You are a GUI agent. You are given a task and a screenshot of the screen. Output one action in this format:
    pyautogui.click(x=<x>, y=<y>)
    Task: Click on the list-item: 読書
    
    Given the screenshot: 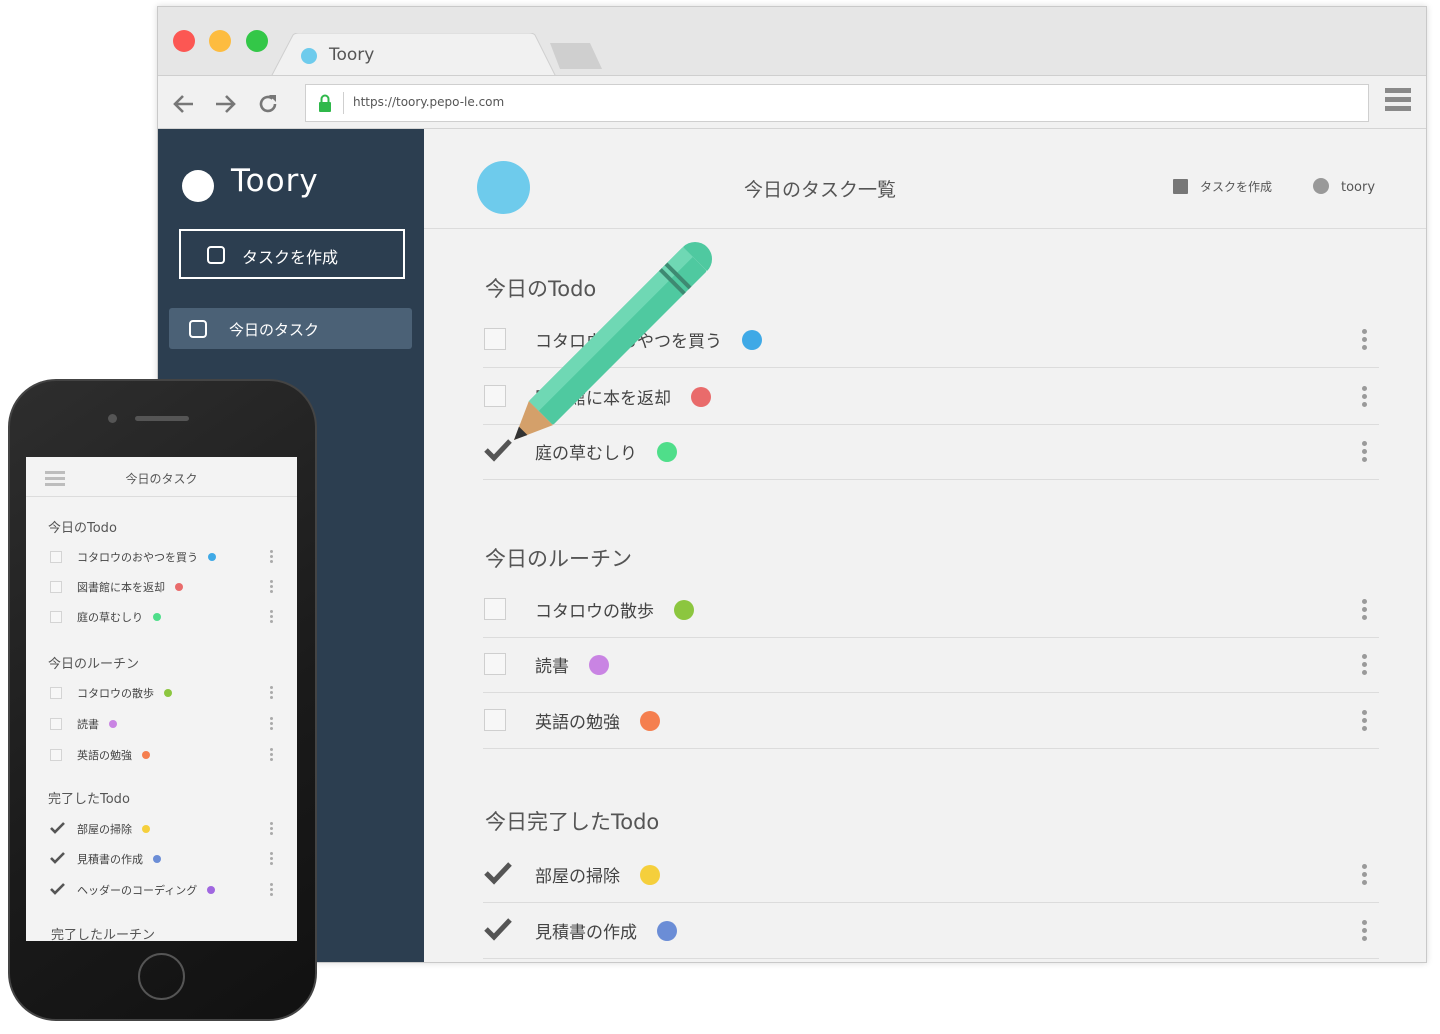 What is the action you would take?
    pyautogui.click(x=164, y=725)
    